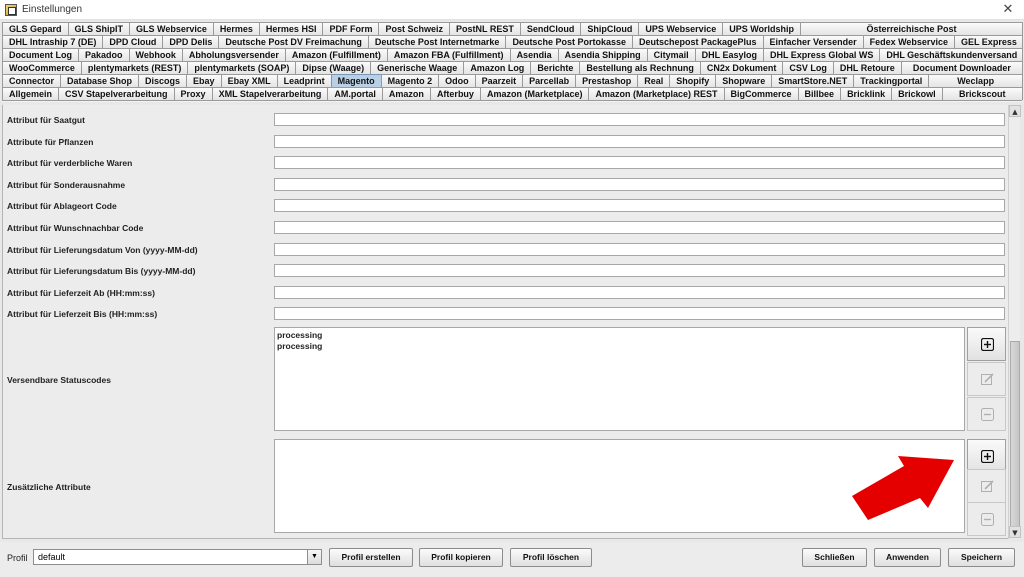  Describe the element at coordinates (911, 28) in the screenshot. I see `tab-österreichische-post: Österreichische Post` at that location.